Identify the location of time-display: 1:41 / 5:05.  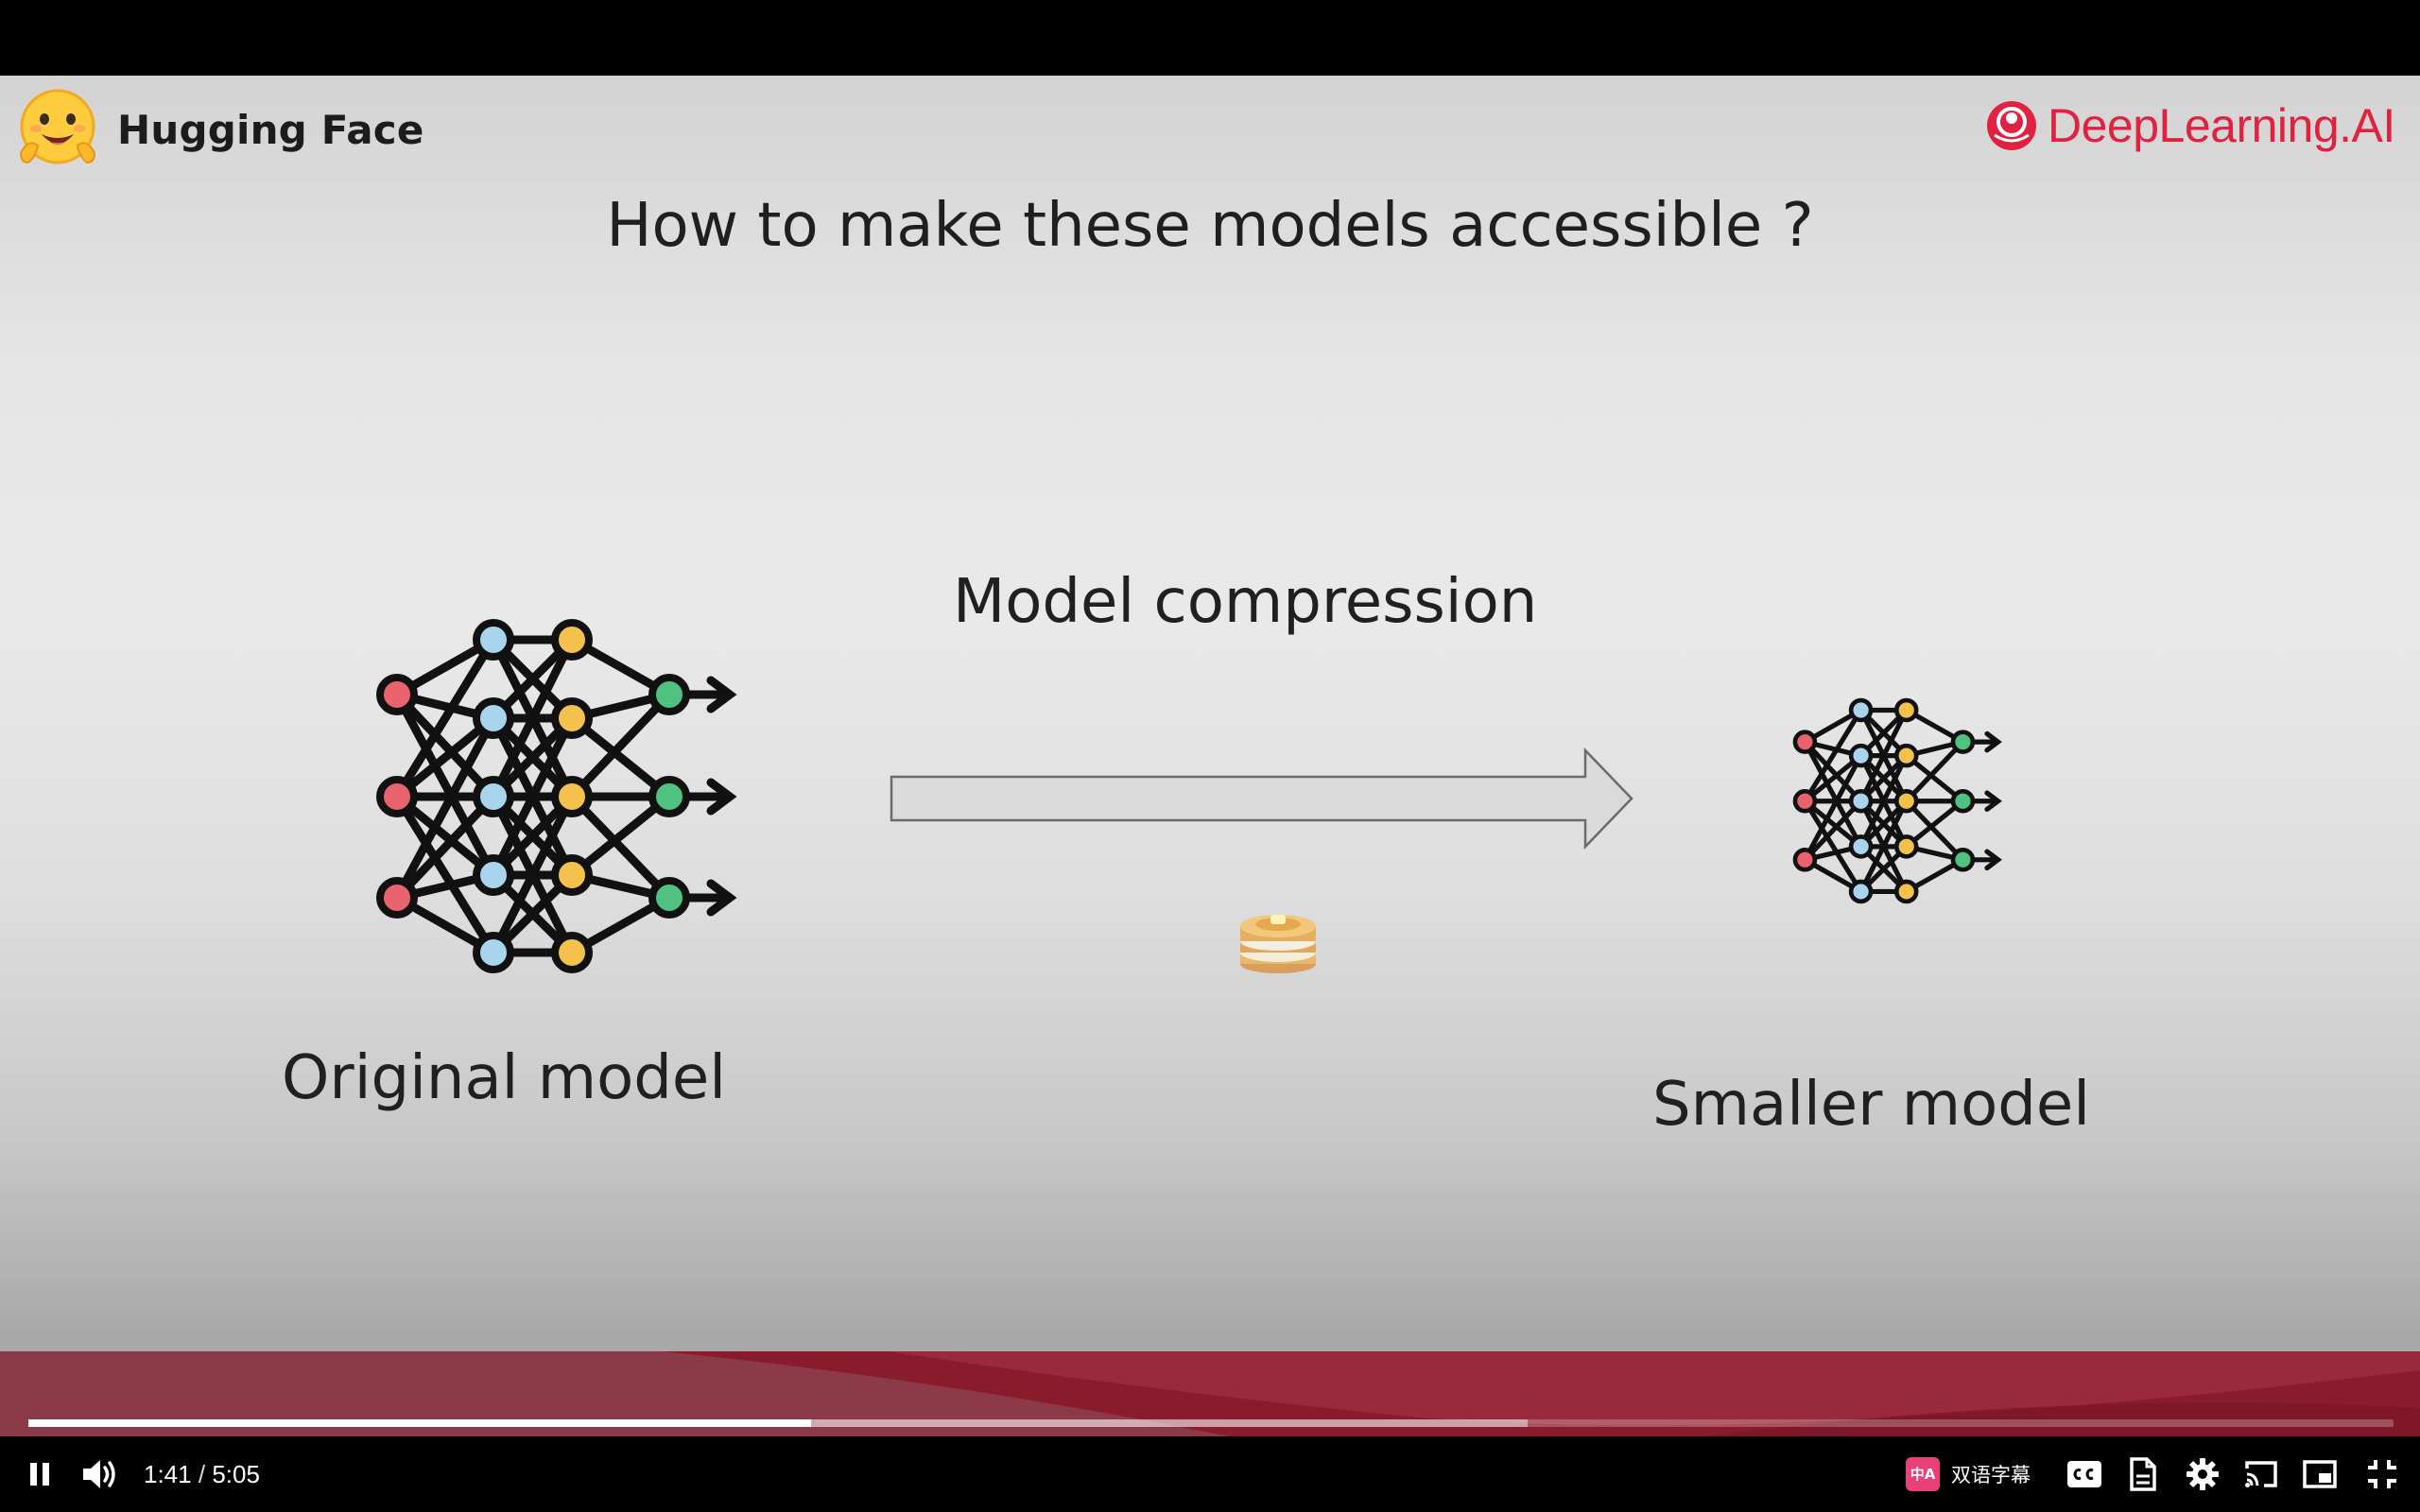
(202, 1474).